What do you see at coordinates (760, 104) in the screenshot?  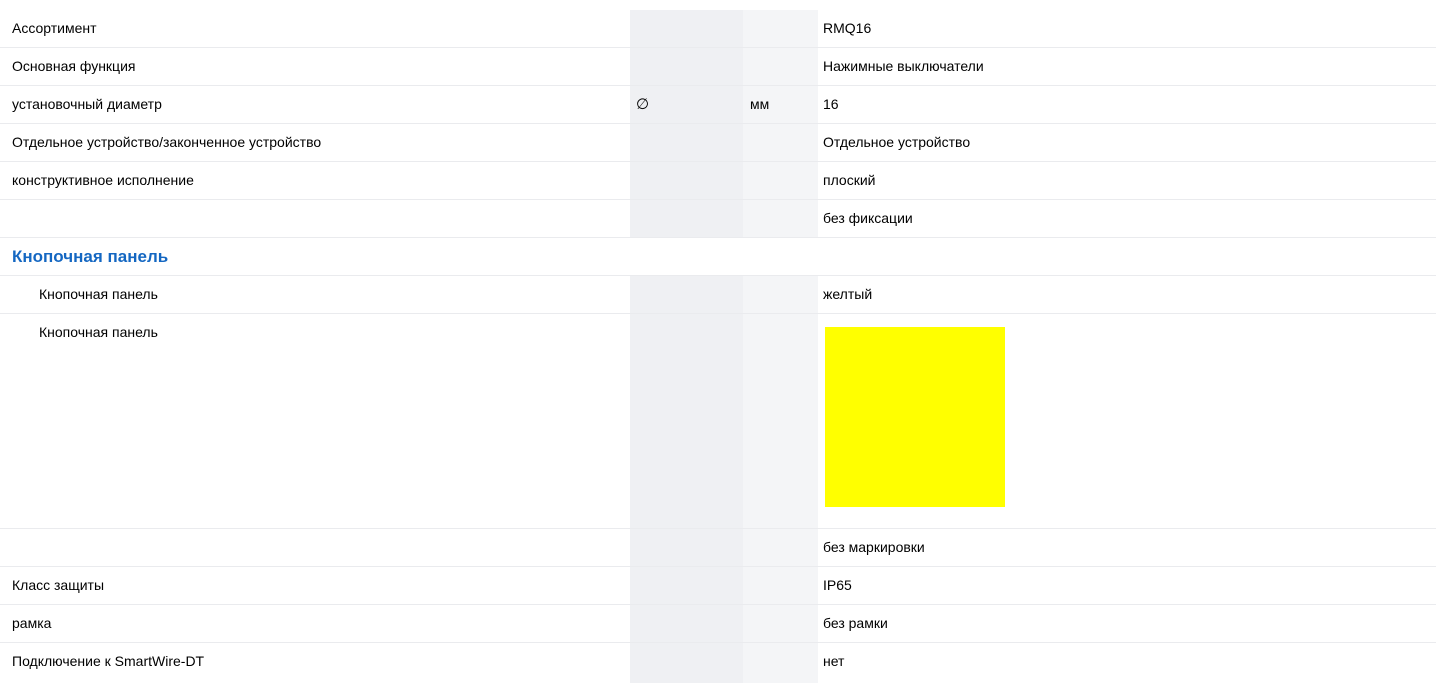 I see `row-unit: мм` at bounding box center [760, 104].